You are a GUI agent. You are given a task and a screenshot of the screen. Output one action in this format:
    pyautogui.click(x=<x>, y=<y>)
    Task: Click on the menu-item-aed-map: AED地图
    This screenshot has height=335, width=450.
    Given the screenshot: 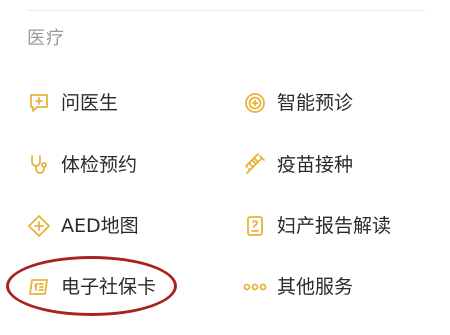 What is the action you would take?
    pyautogui.click(x=83, y=226)
    